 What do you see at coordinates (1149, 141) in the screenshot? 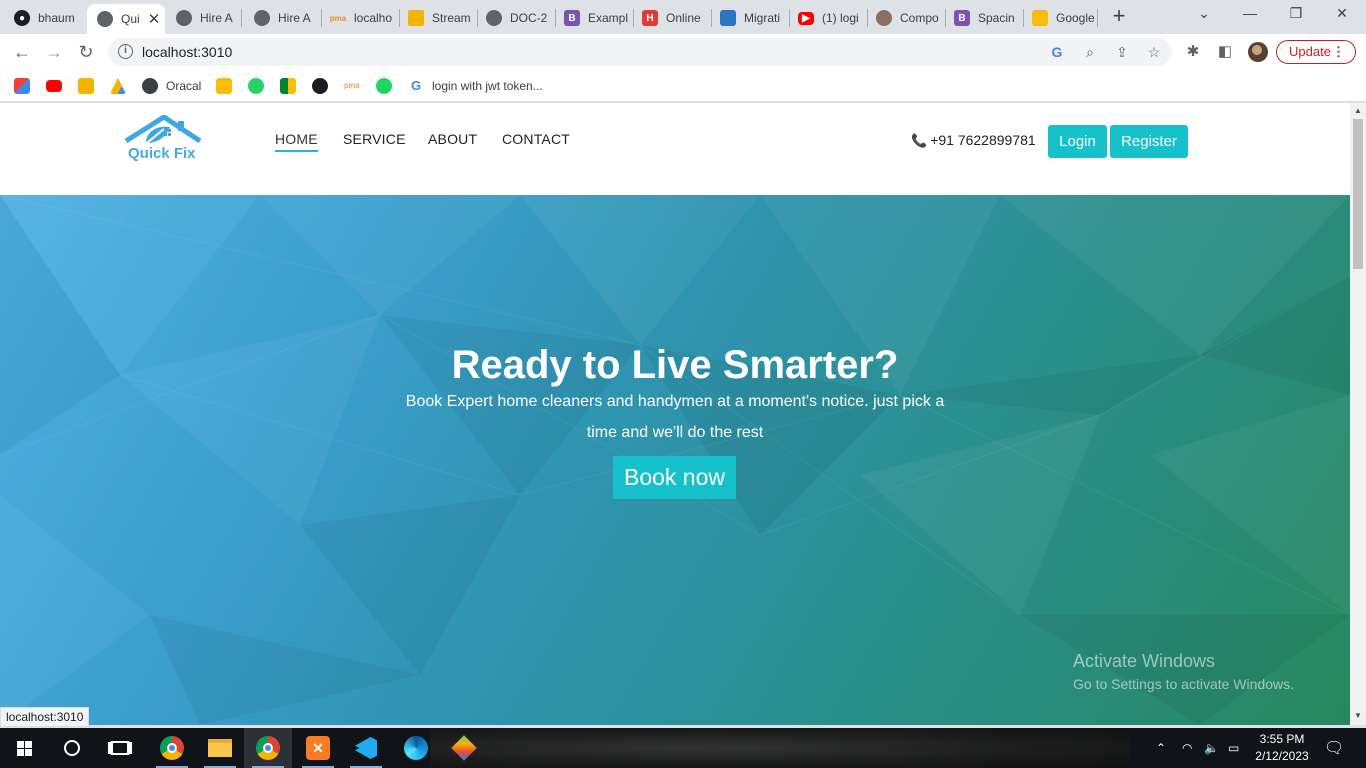
I see `register-button: Register` at bounding box center [1149, 141].